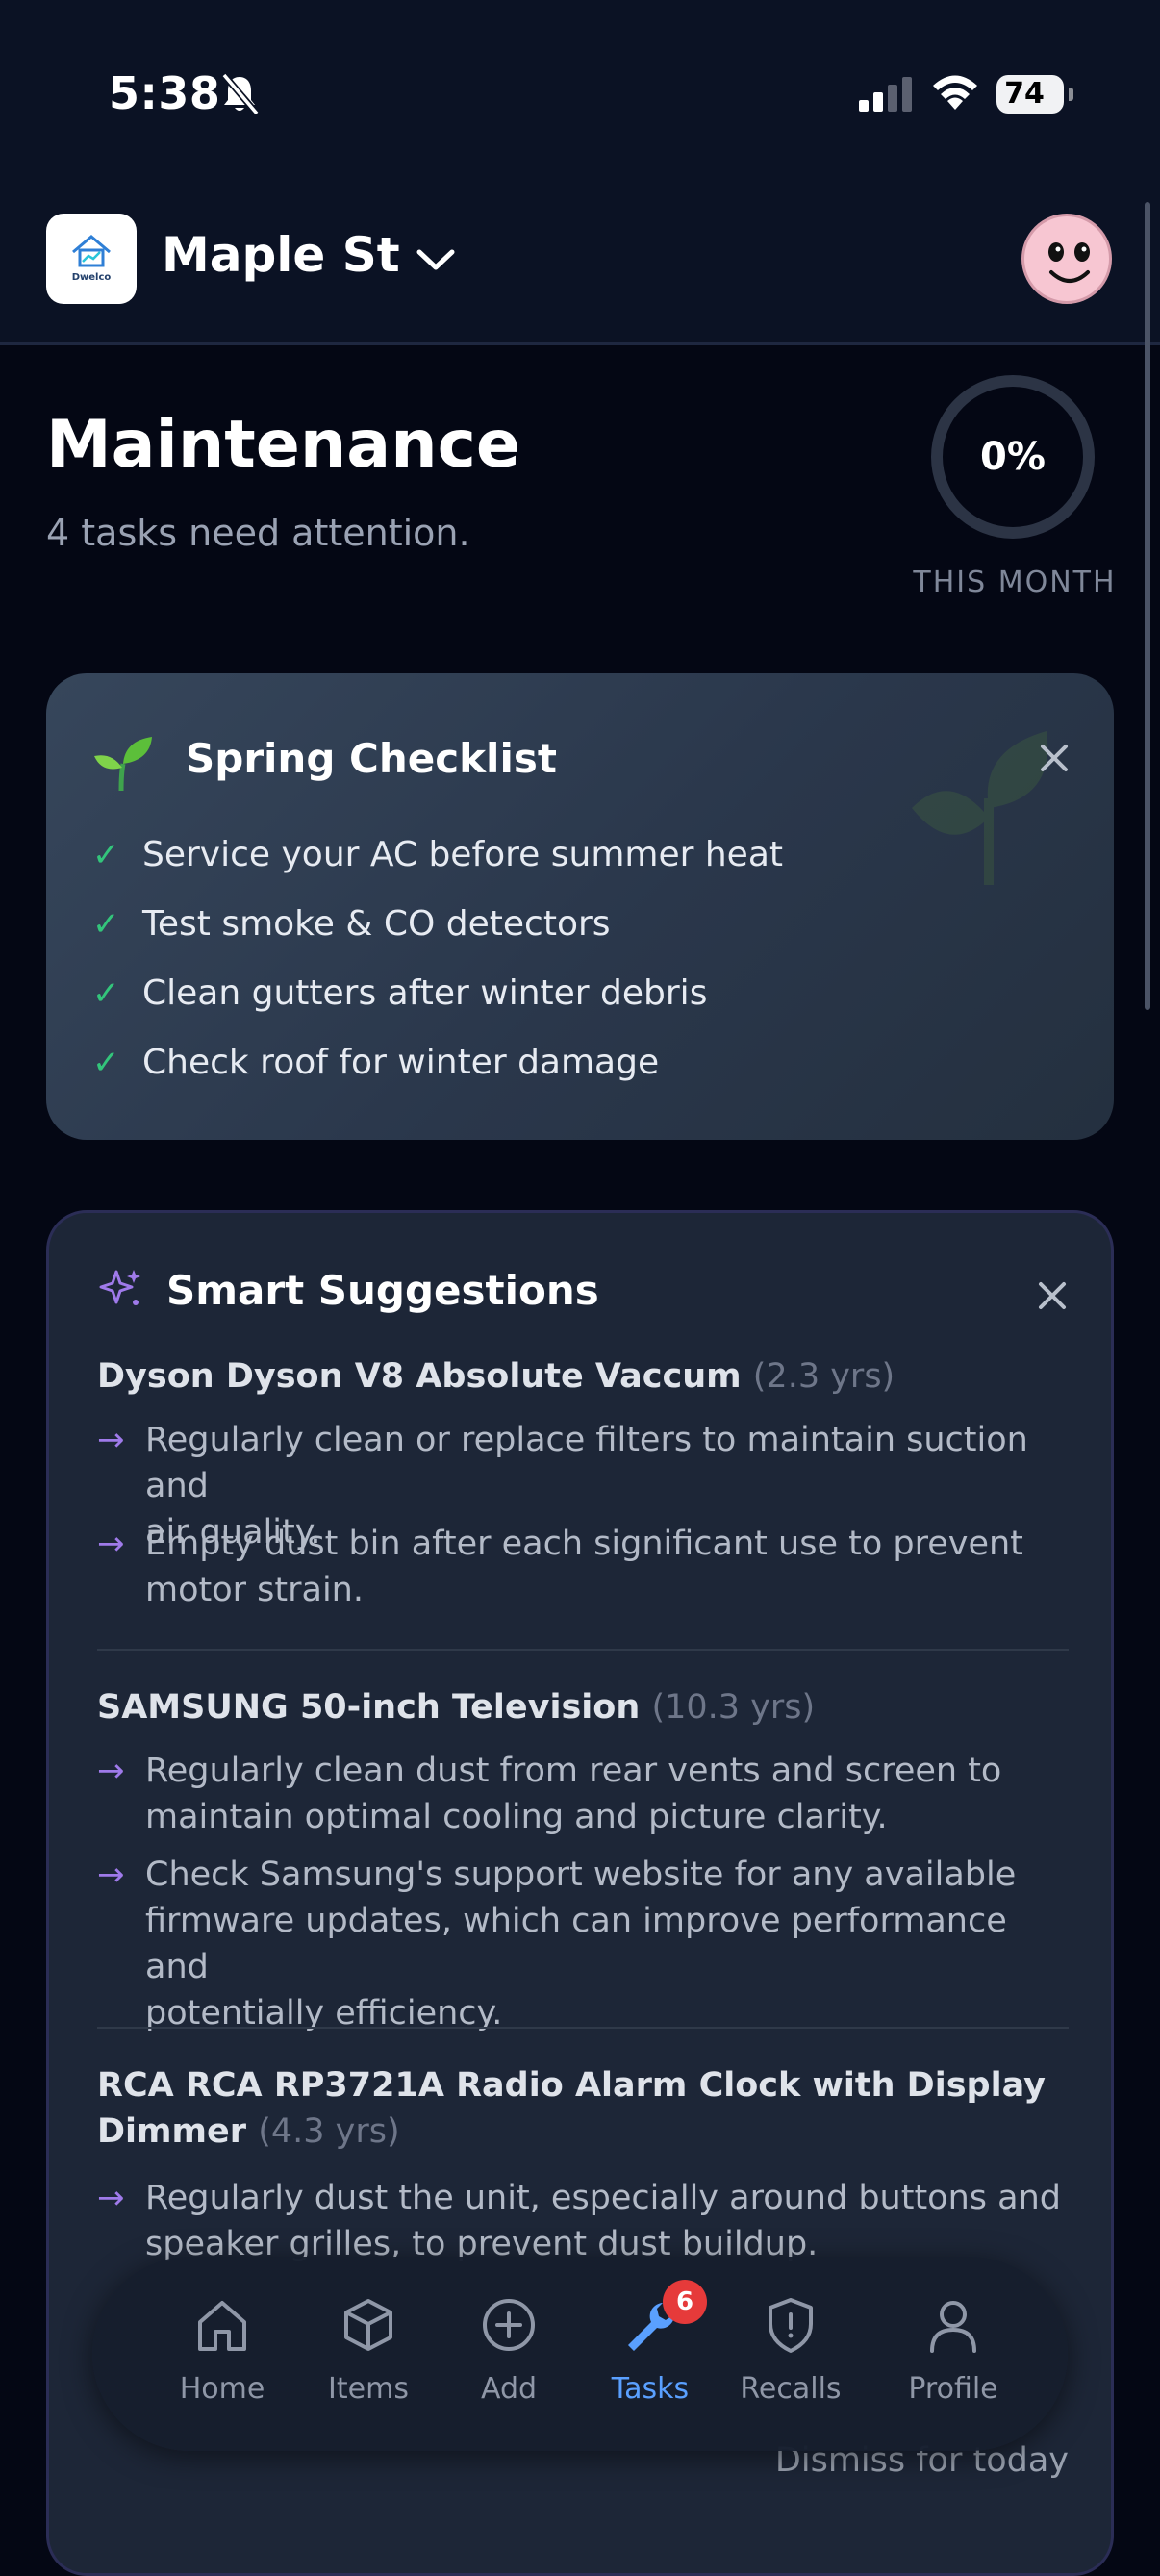 The height and width of the screenshot is (2576, 1160). I want to click on smart-suggestions-title: Smart Suggestions, so click(382, 1291).